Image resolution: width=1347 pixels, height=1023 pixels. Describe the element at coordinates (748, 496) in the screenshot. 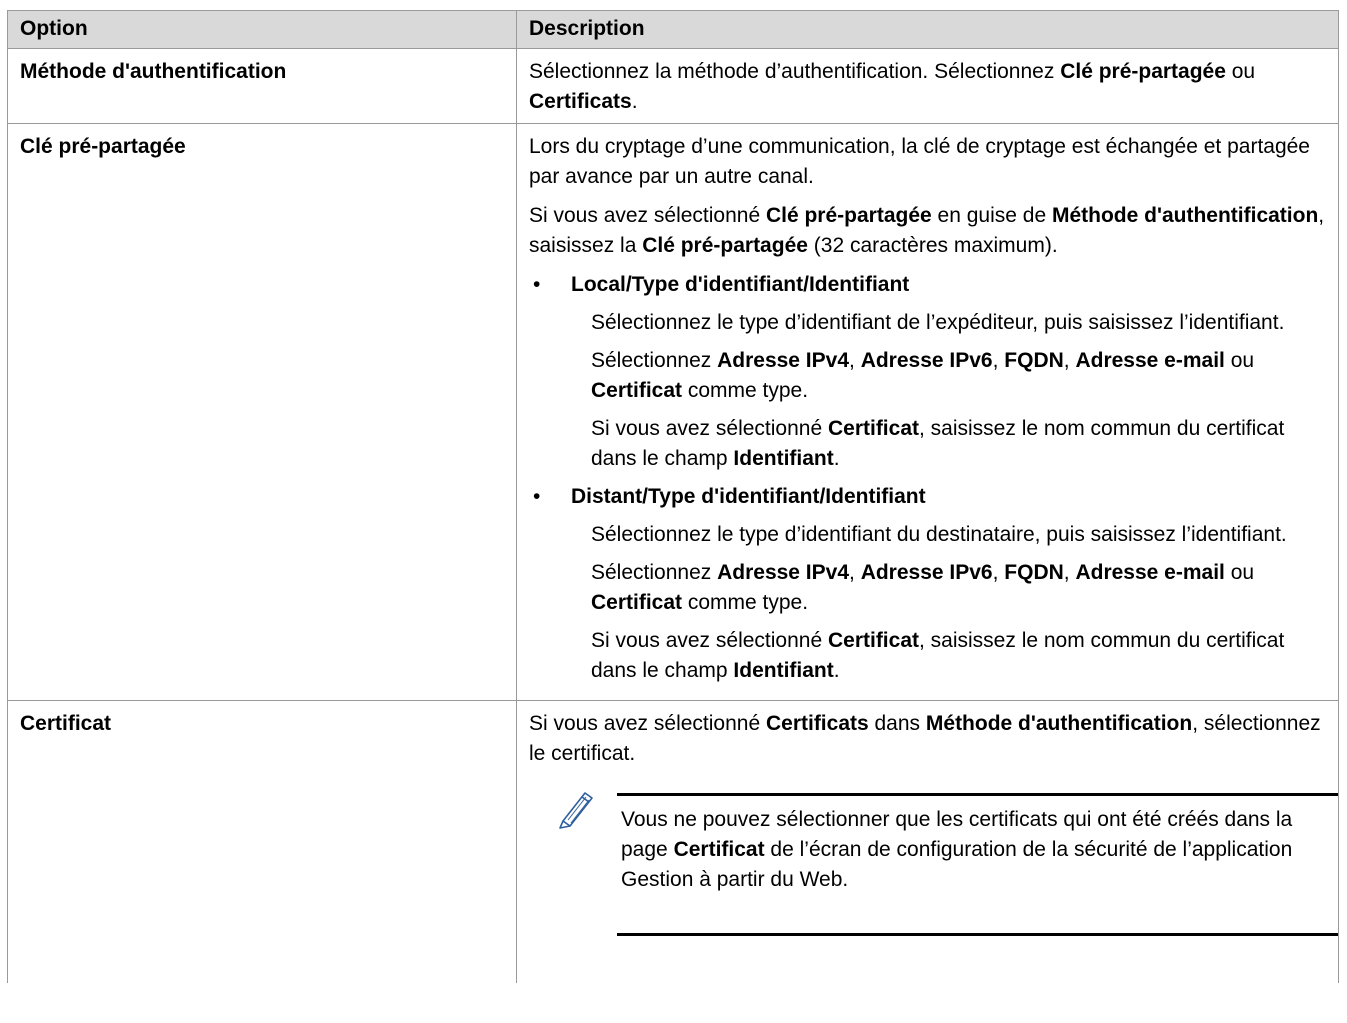

I see `bullet-title: Distant/Type d'identifiant/Identifiant` at that location.